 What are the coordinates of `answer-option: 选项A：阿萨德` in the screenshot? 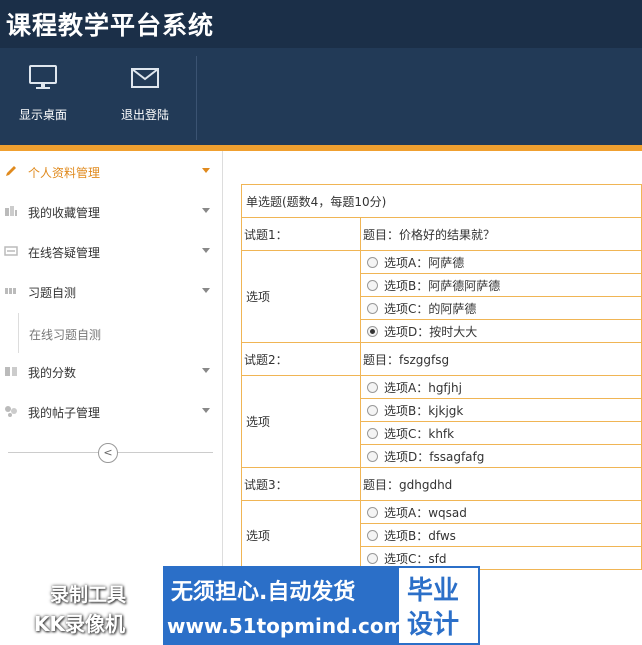 It's located at (501, 262).